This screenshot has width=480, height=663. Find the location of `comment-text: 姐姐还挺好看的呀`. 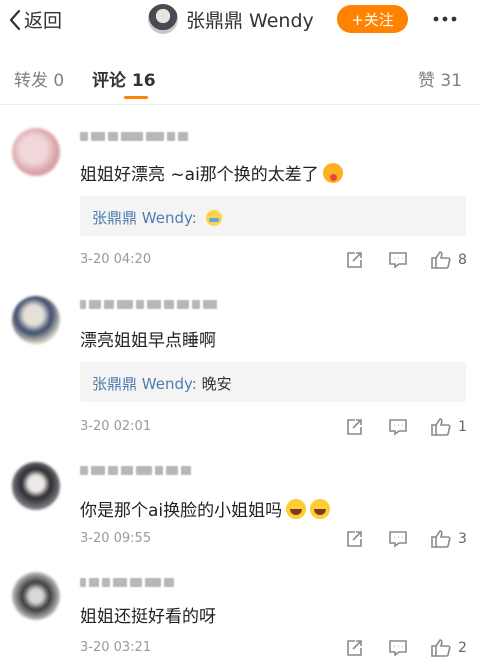

comment-text: 姐姐还挺好看的呀 is located at coordinates (148, 617).